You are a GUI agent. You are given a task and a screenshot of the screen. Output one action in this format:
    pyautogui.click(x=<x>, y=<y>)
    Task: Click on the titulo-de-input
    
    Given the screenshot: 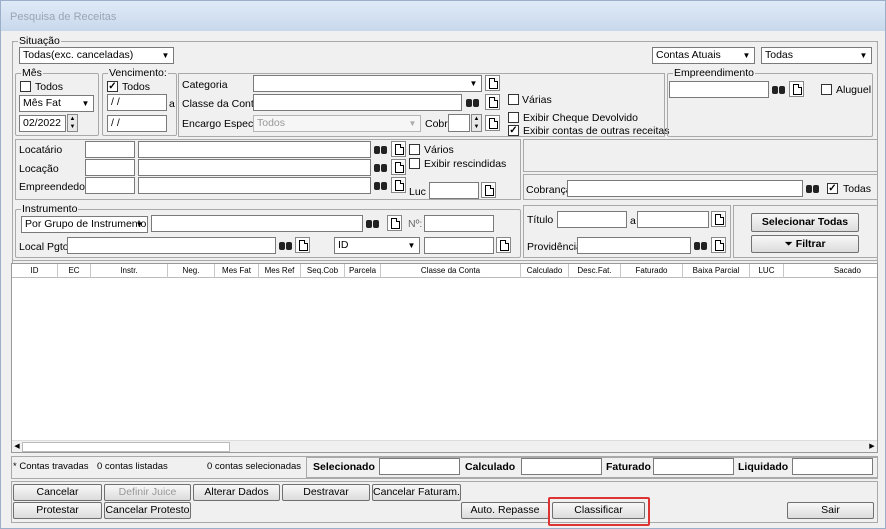 What is the action you would take?
    pyautogui.click(x=592, y=219)
    